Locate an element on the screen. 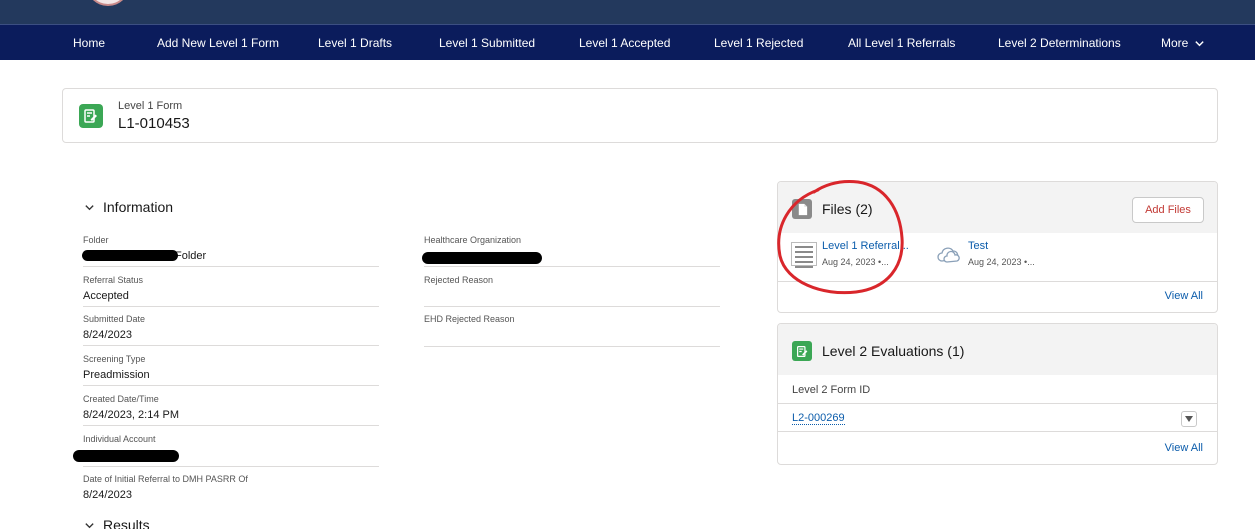 Image resolution: width=1255 pixels, height=529 pixels. nav-item-level-1-submitted: Level 1 Submitted is located at coordinates (487, 43).